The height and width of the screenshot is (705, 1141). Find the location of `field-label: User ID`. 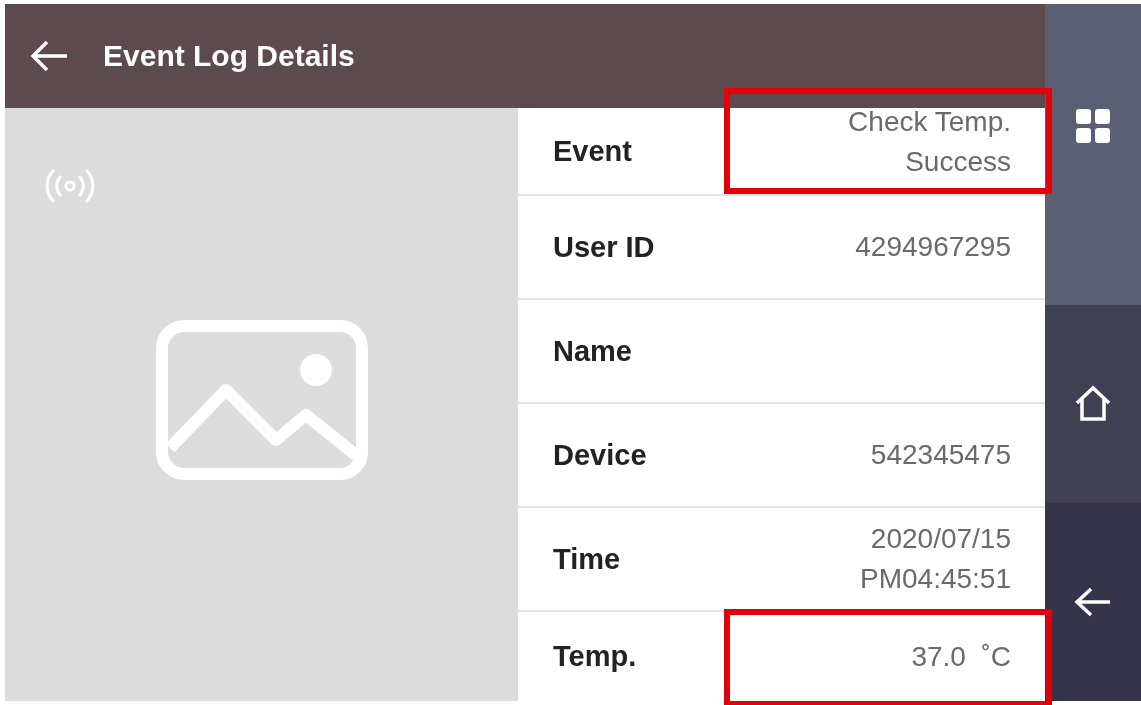

field-label: User ID is located at coordinates (604, 247).